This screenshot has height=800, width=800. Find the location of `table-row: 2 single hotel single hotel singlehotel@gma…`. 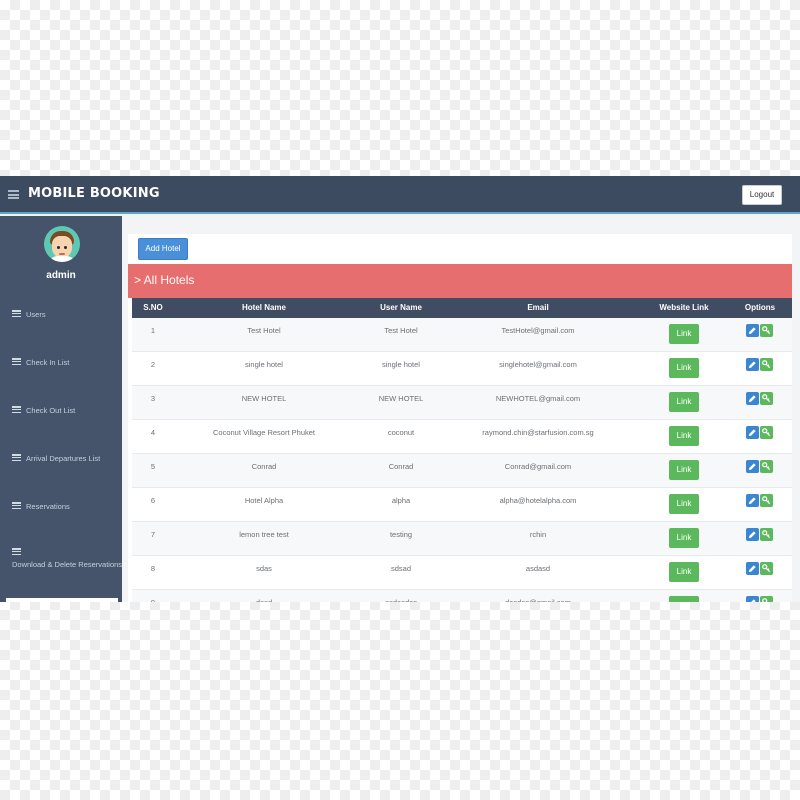

table-row: 2 single hotel single hotel singlehotel@gma… is located at coordinates (462, 369).